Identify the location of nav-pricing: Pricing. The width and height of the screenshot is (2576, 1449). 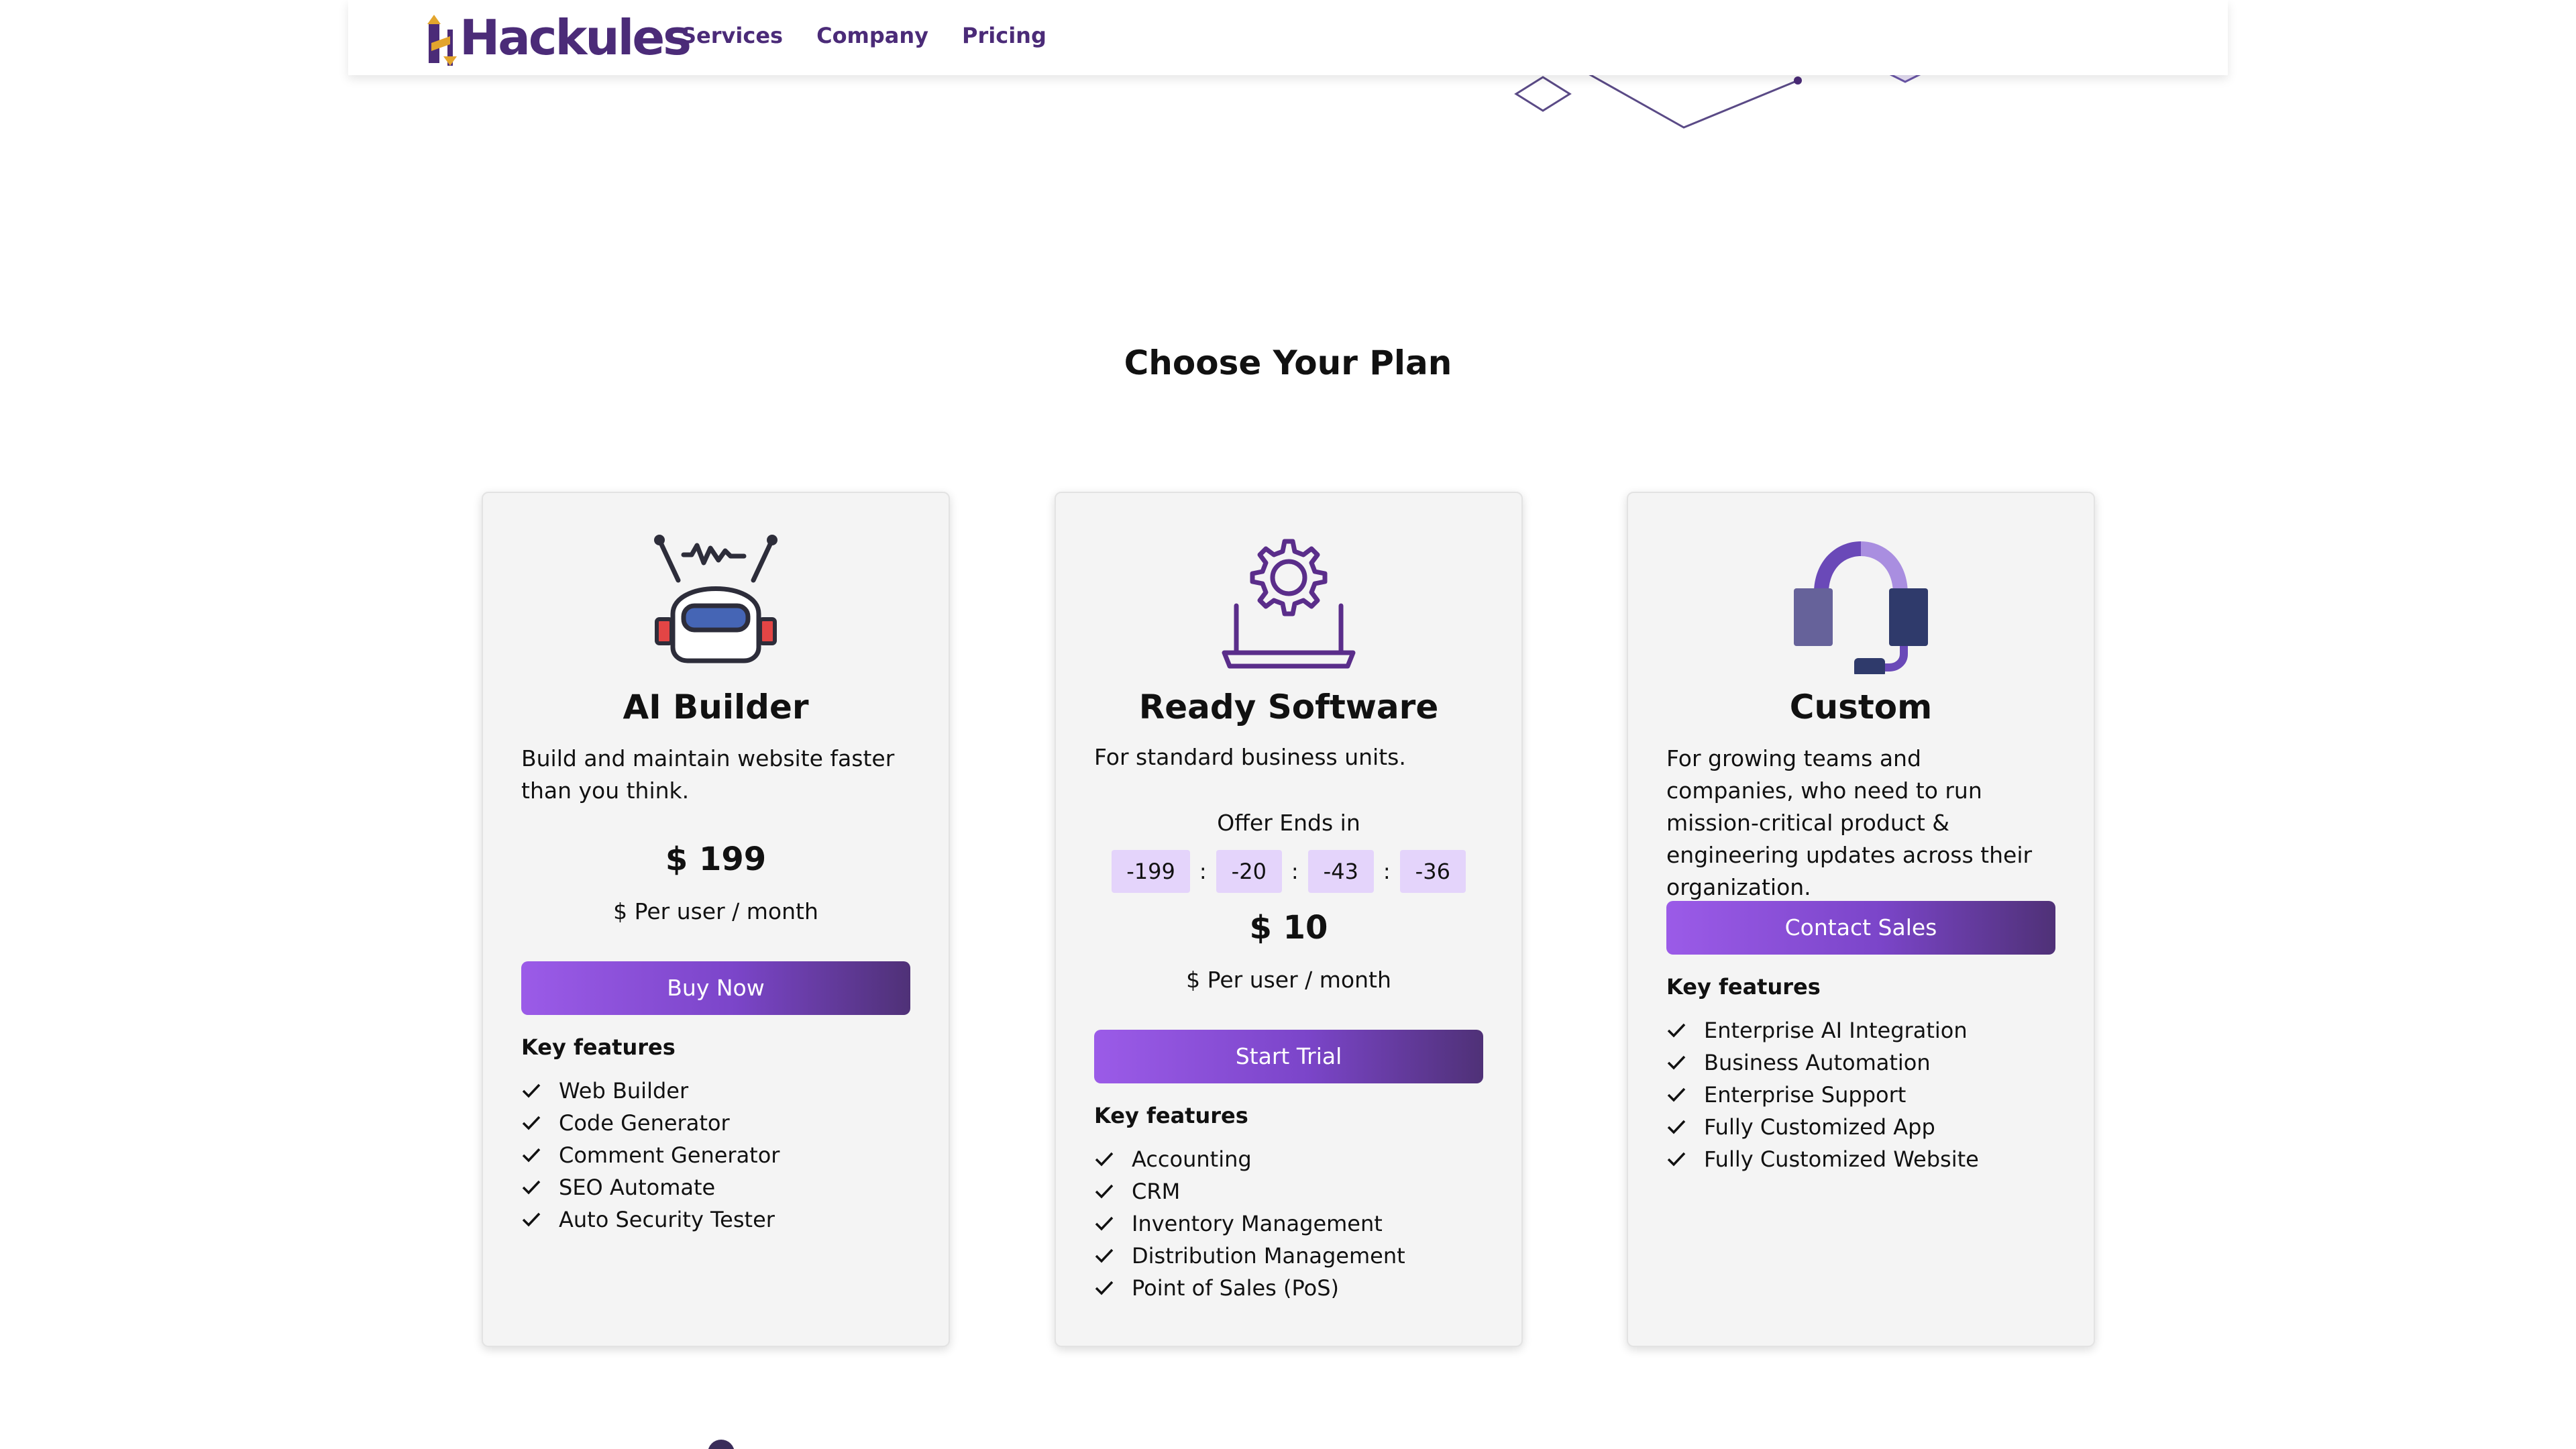
(1004, 35).